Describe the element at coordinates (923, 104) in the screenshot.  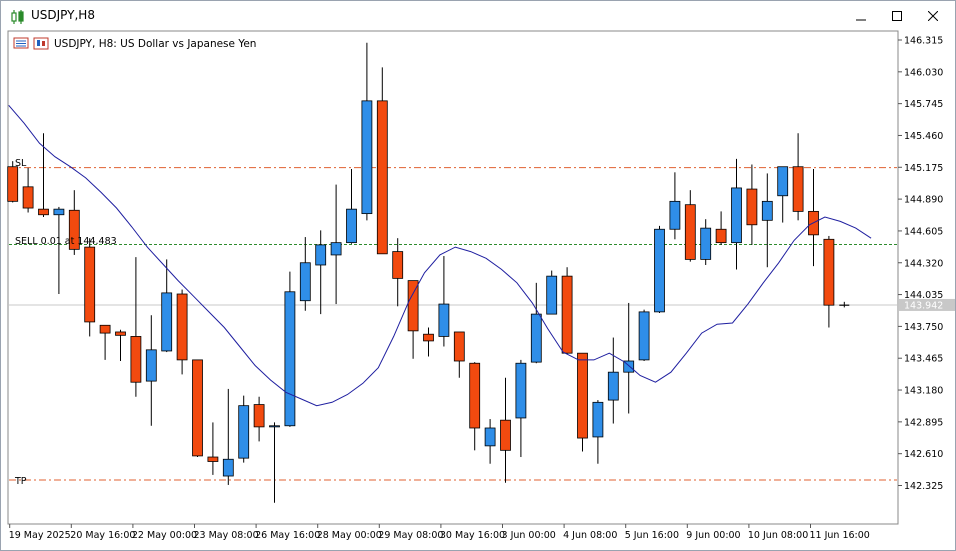
I see `price-tick-label: 145.745` at that location.